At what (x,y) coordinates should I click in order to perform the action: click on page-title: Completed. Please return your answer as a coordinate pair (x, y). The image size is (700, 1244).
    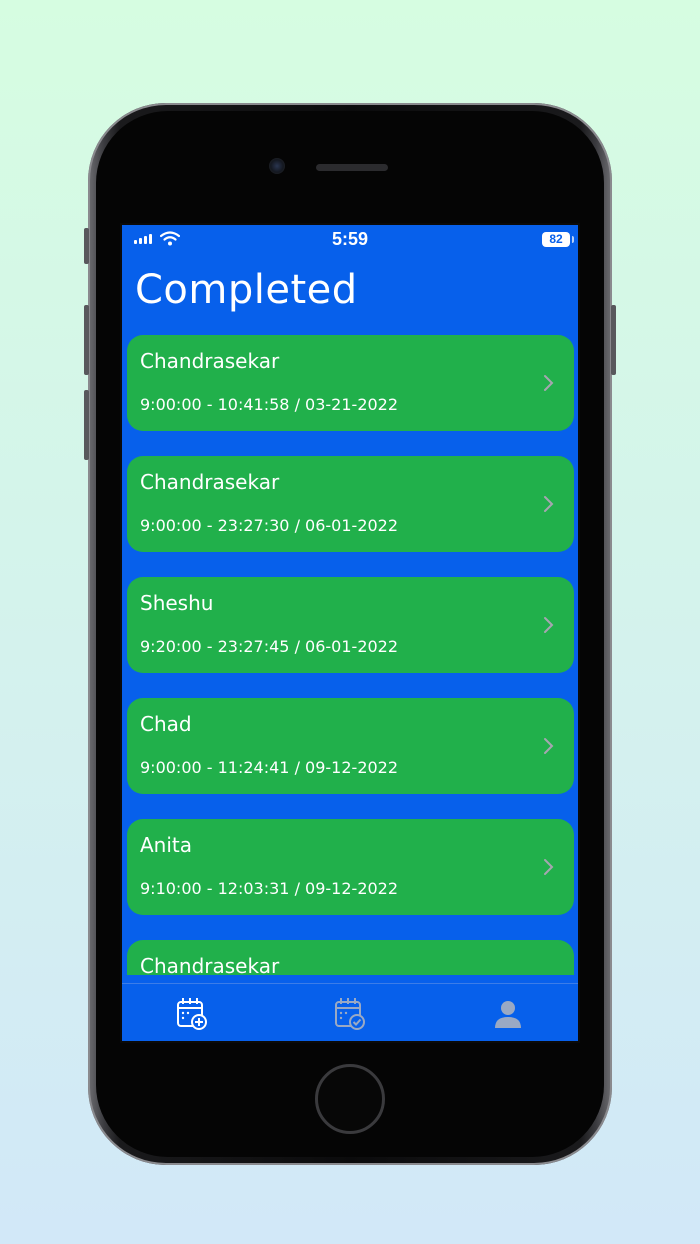
    Looking at the image, I should click on (246, 290).